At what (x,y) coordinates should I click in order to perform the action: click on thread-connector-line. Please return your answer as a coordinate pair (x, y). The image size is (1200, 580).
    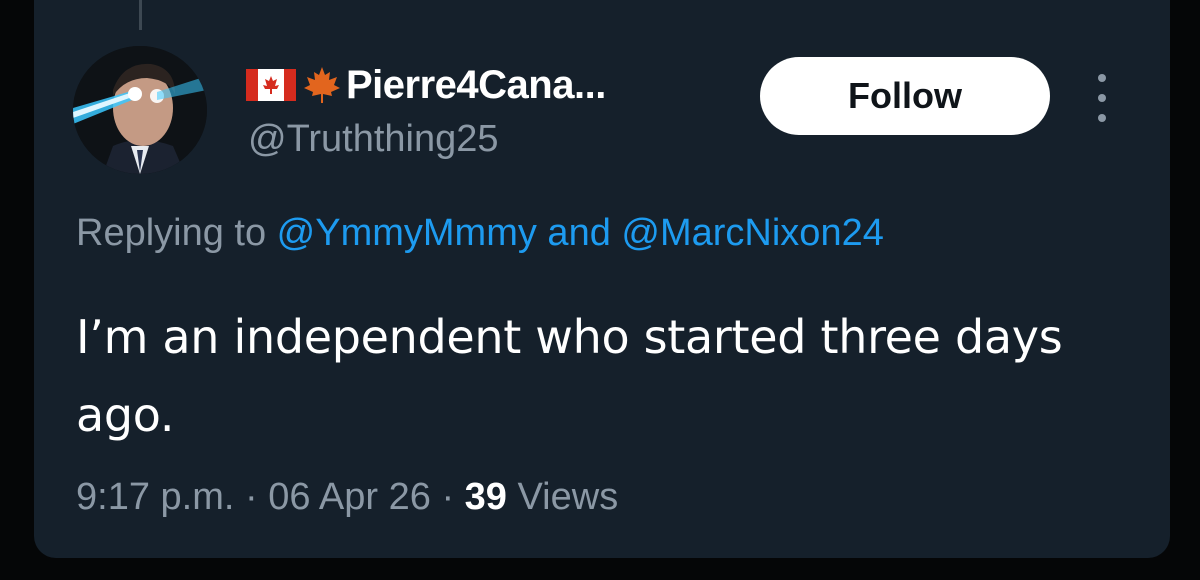
    Looking at the image, I should click on (140, 15).